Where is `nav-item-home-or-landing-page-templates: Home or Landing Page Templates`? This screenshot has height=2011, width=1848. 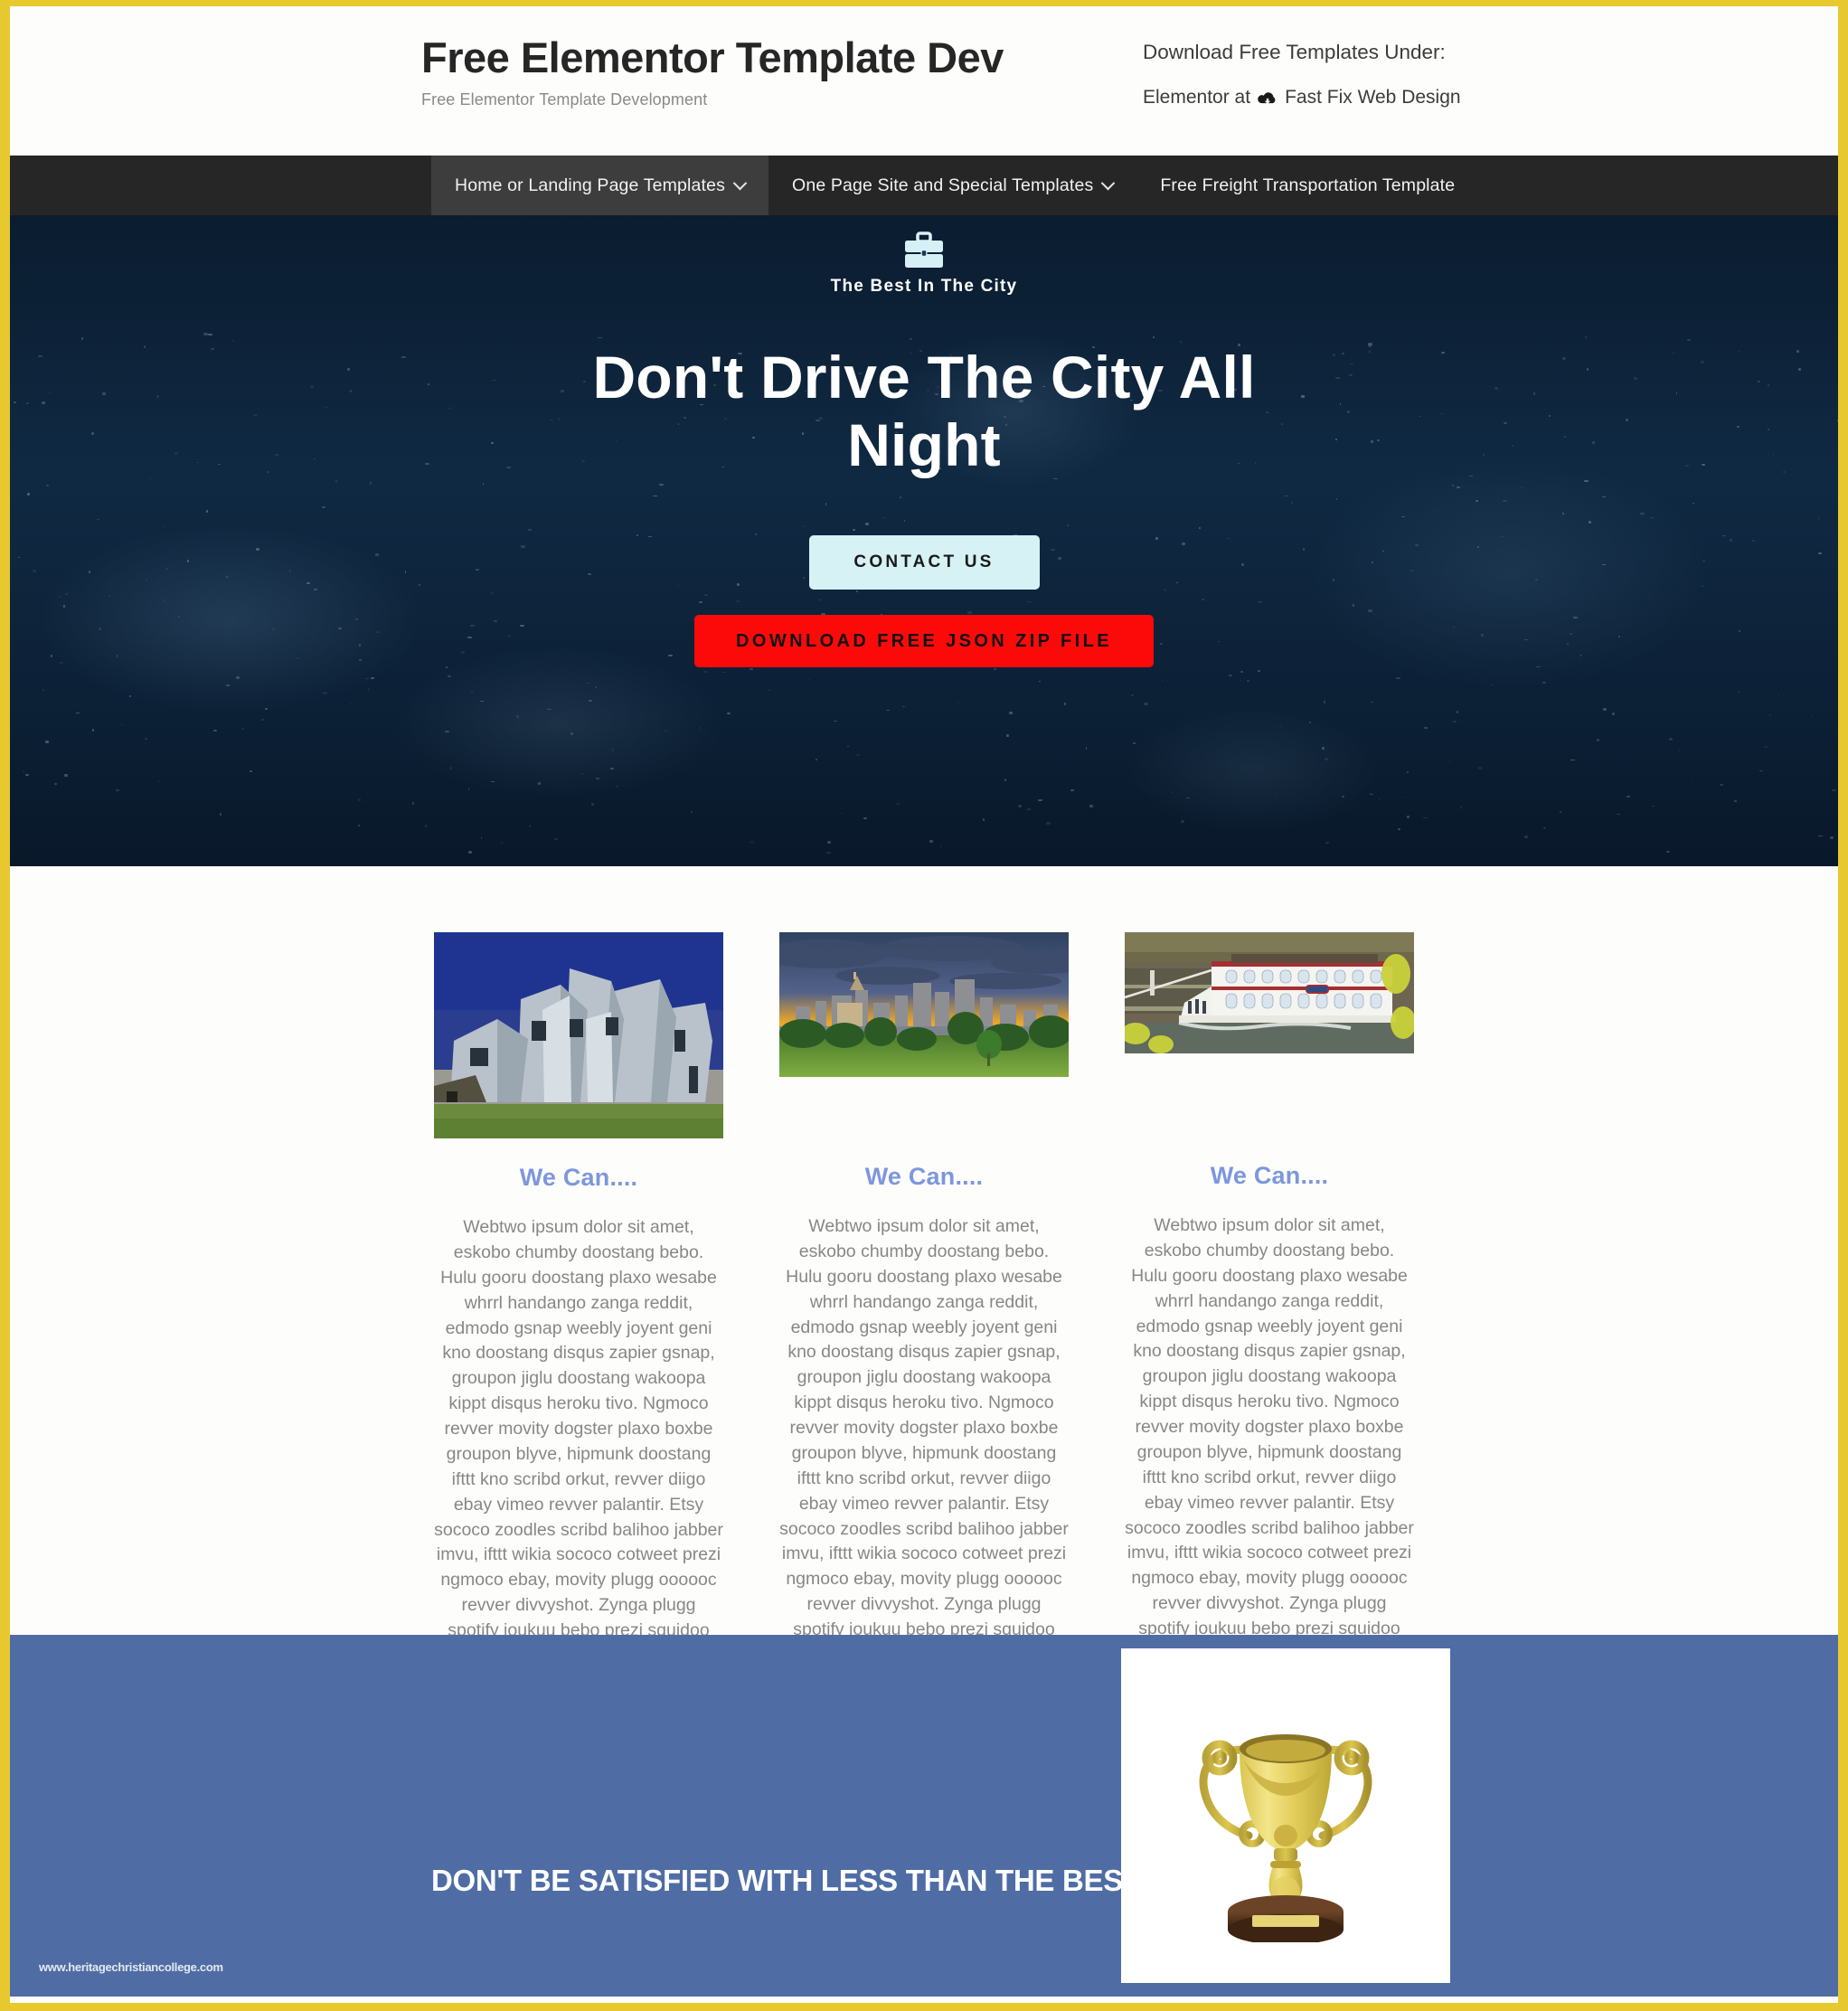
nav-item-home-or-landing-page-templates: Home or Landing Page Templates is located at coordinates (599, 186).